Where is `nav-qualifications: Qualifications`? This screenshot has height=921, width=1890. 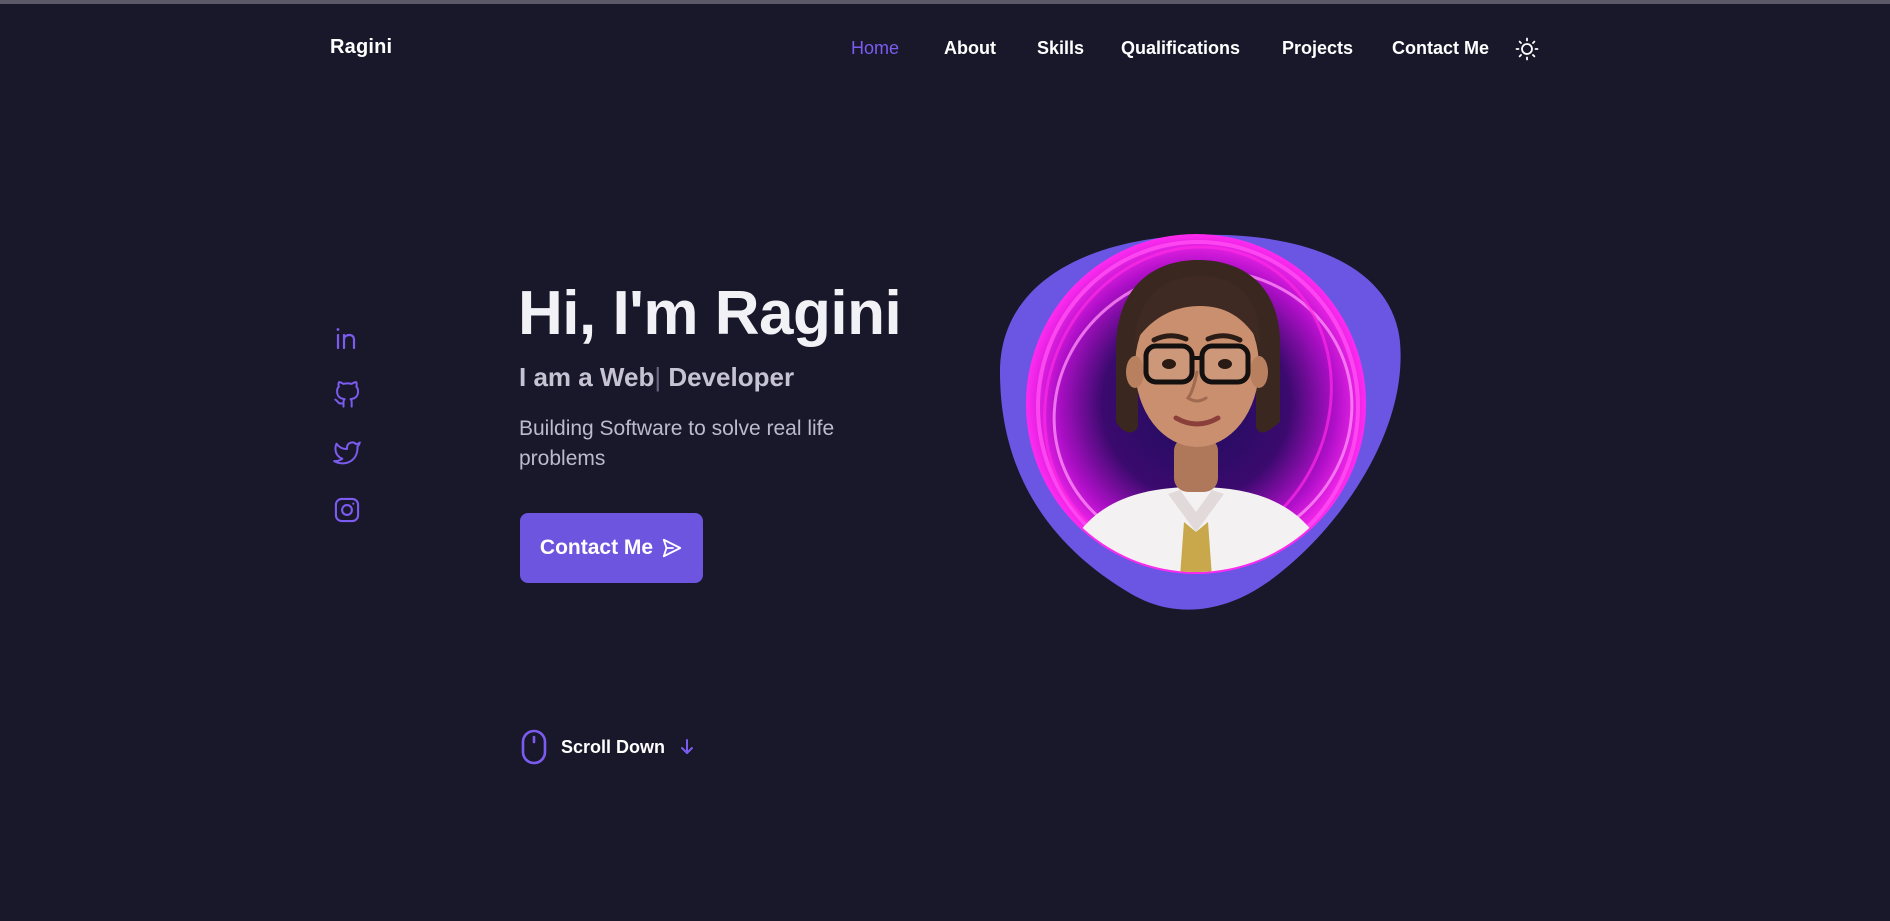
nav-qualifications: Qualifications is located at coordinates (1180, 48).